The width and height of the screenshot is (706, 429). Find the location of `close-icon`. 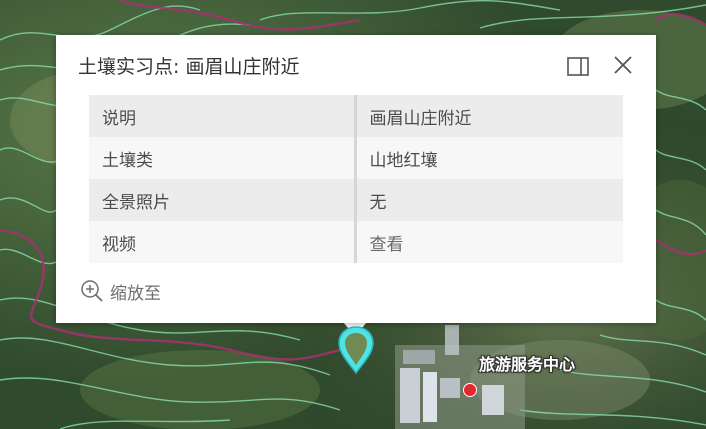

close-icon is located at coordinates (623, 65).